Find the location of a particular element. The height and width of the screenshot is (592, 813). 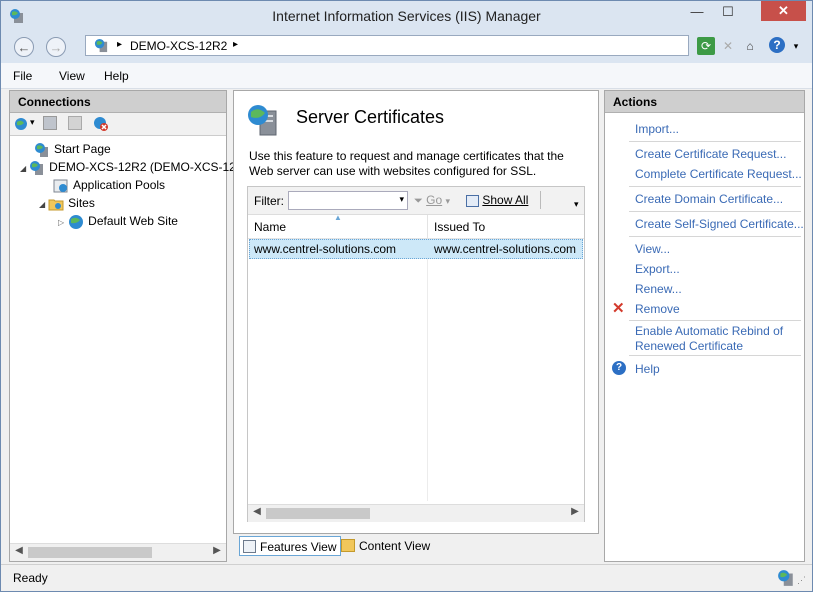

tree-label: DEMO-XCS-12R2 (DEMO-XCS-12 is located at coordinates (142, 167).